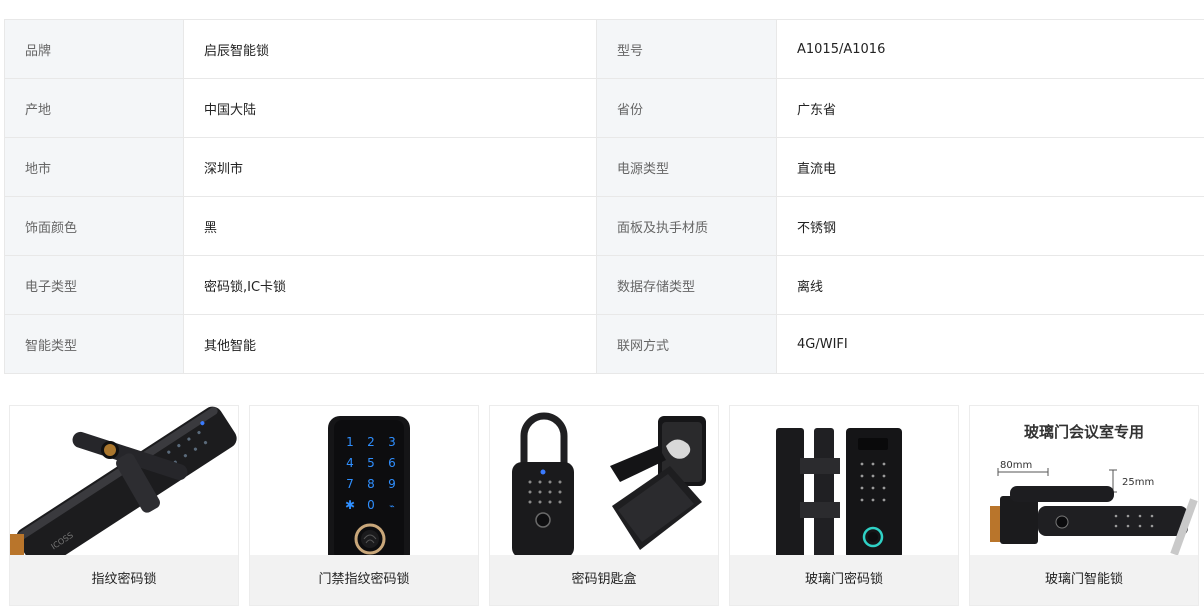 The height and width of the screenshot is (612, 1204). I want to click on spec-key: 数据存储类型, so click(686, 285).